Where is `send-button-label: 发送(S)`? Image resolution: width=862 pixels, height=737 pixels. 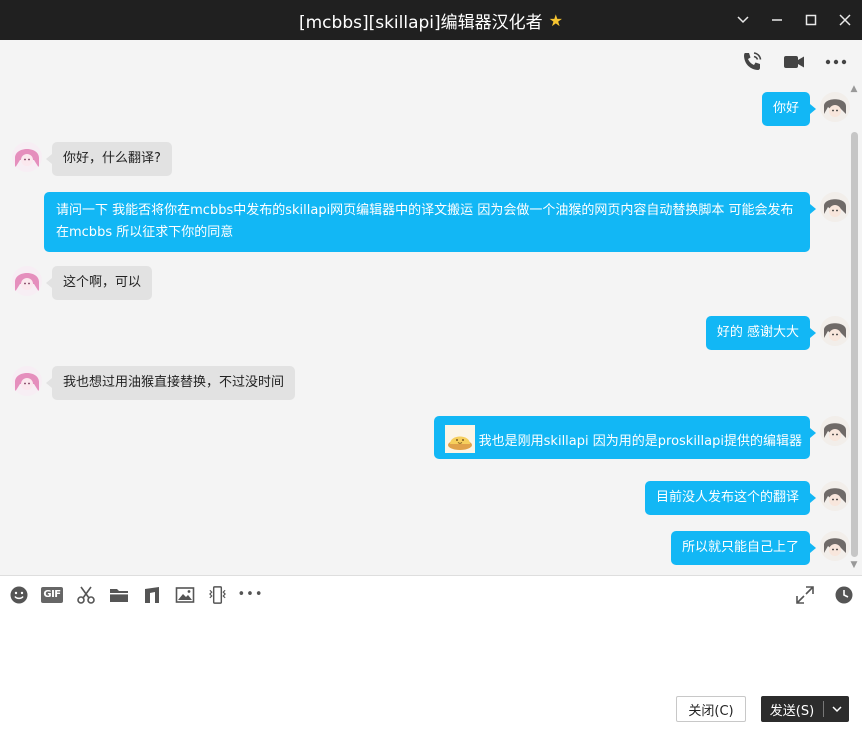
send-button-label: 发送(S) is located at coordinates (792, 711).